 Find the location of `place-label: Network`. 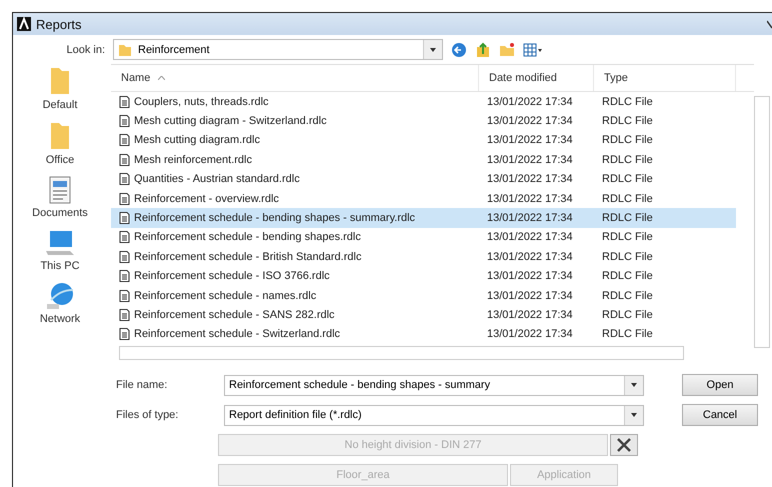

place-label: Network is located at coordinates (60, 319).